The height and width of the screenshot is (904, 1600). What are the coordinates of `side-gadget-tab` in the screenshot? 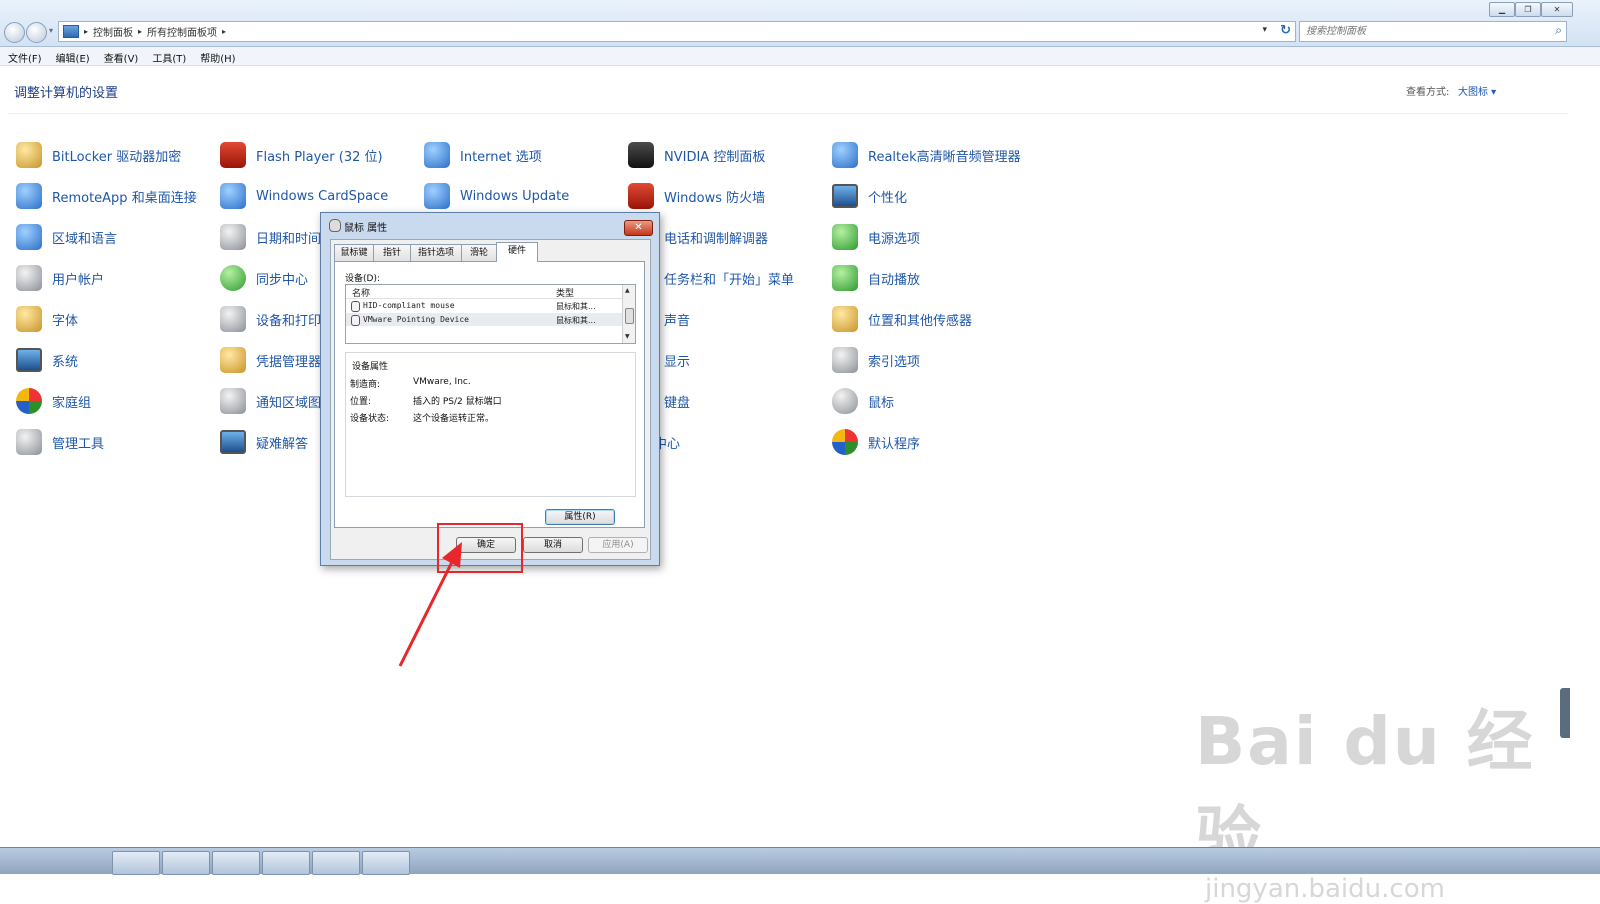 It's located at (1565, 713).